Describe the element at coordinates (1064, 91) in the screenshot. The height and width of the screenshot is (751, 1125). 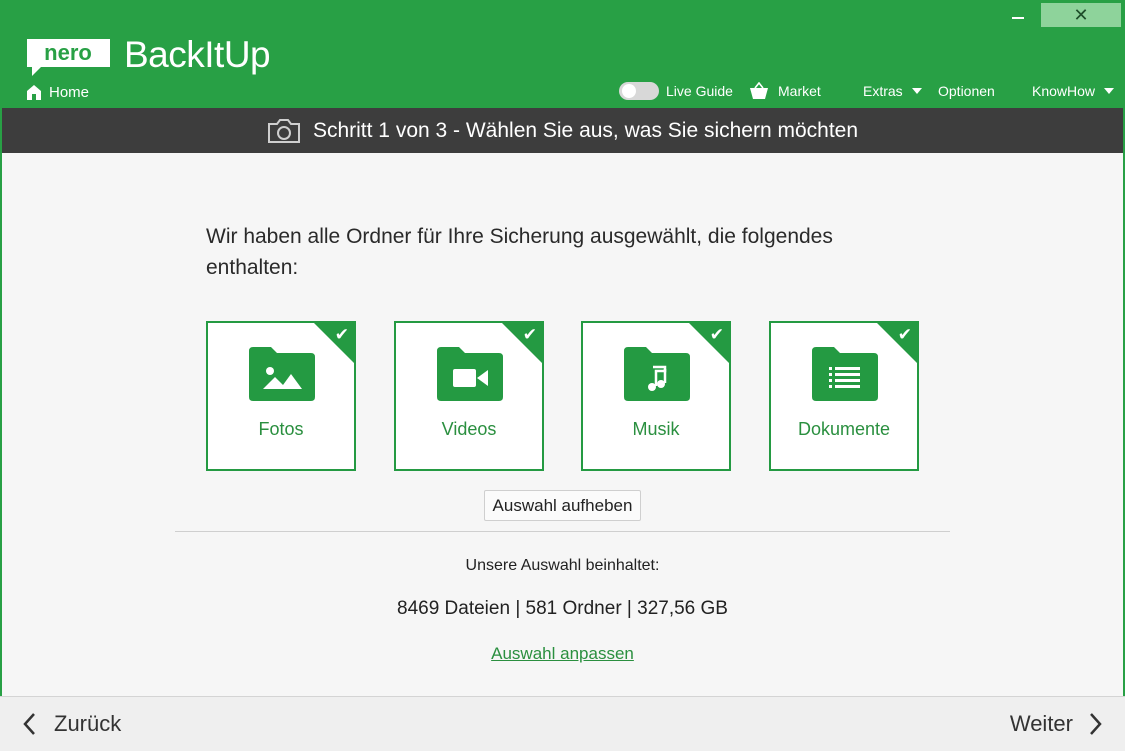
I see `knowhow-label: KnowHow` at that location.